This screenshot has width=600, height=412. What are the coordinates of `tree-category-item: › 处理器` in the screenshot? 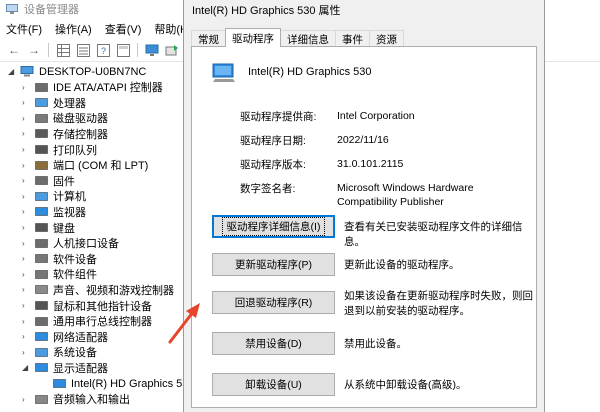 It's located at (54, 102).